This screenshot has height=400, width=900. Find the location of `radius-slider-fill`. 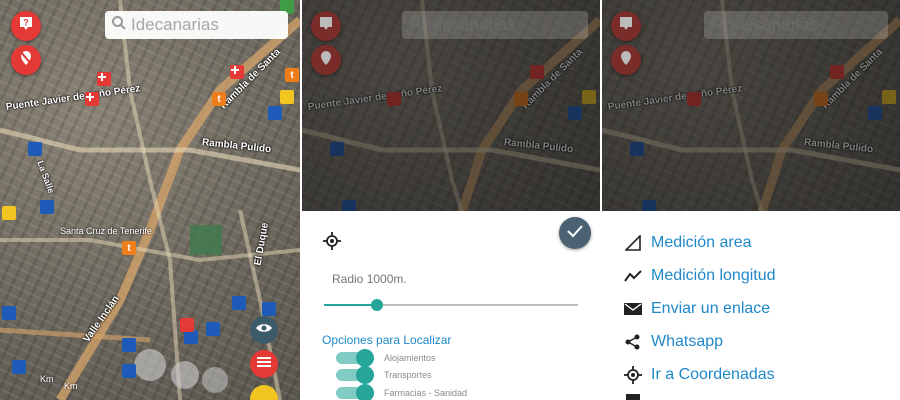

radius-slider-fill is located at coordinates (351, 305).